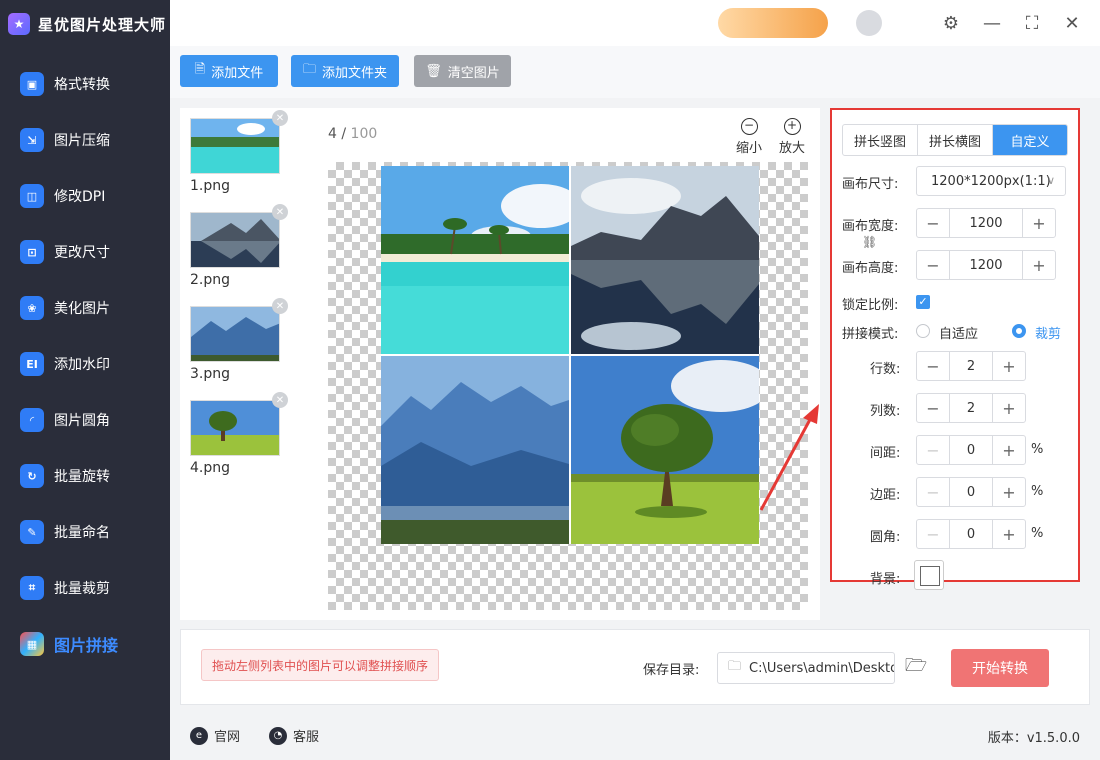  I want to click on canvas-width-stepper: − 1200 +, so click(986, 223).